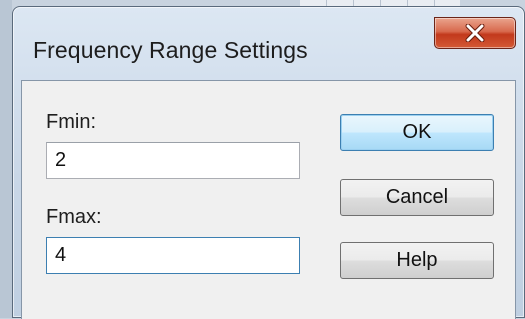 This screenshot has width=525, height=319. What do you see at coordinates (417, 260) in the screenshot?
I see `help-button: Help` at bounding box center [417, 260].